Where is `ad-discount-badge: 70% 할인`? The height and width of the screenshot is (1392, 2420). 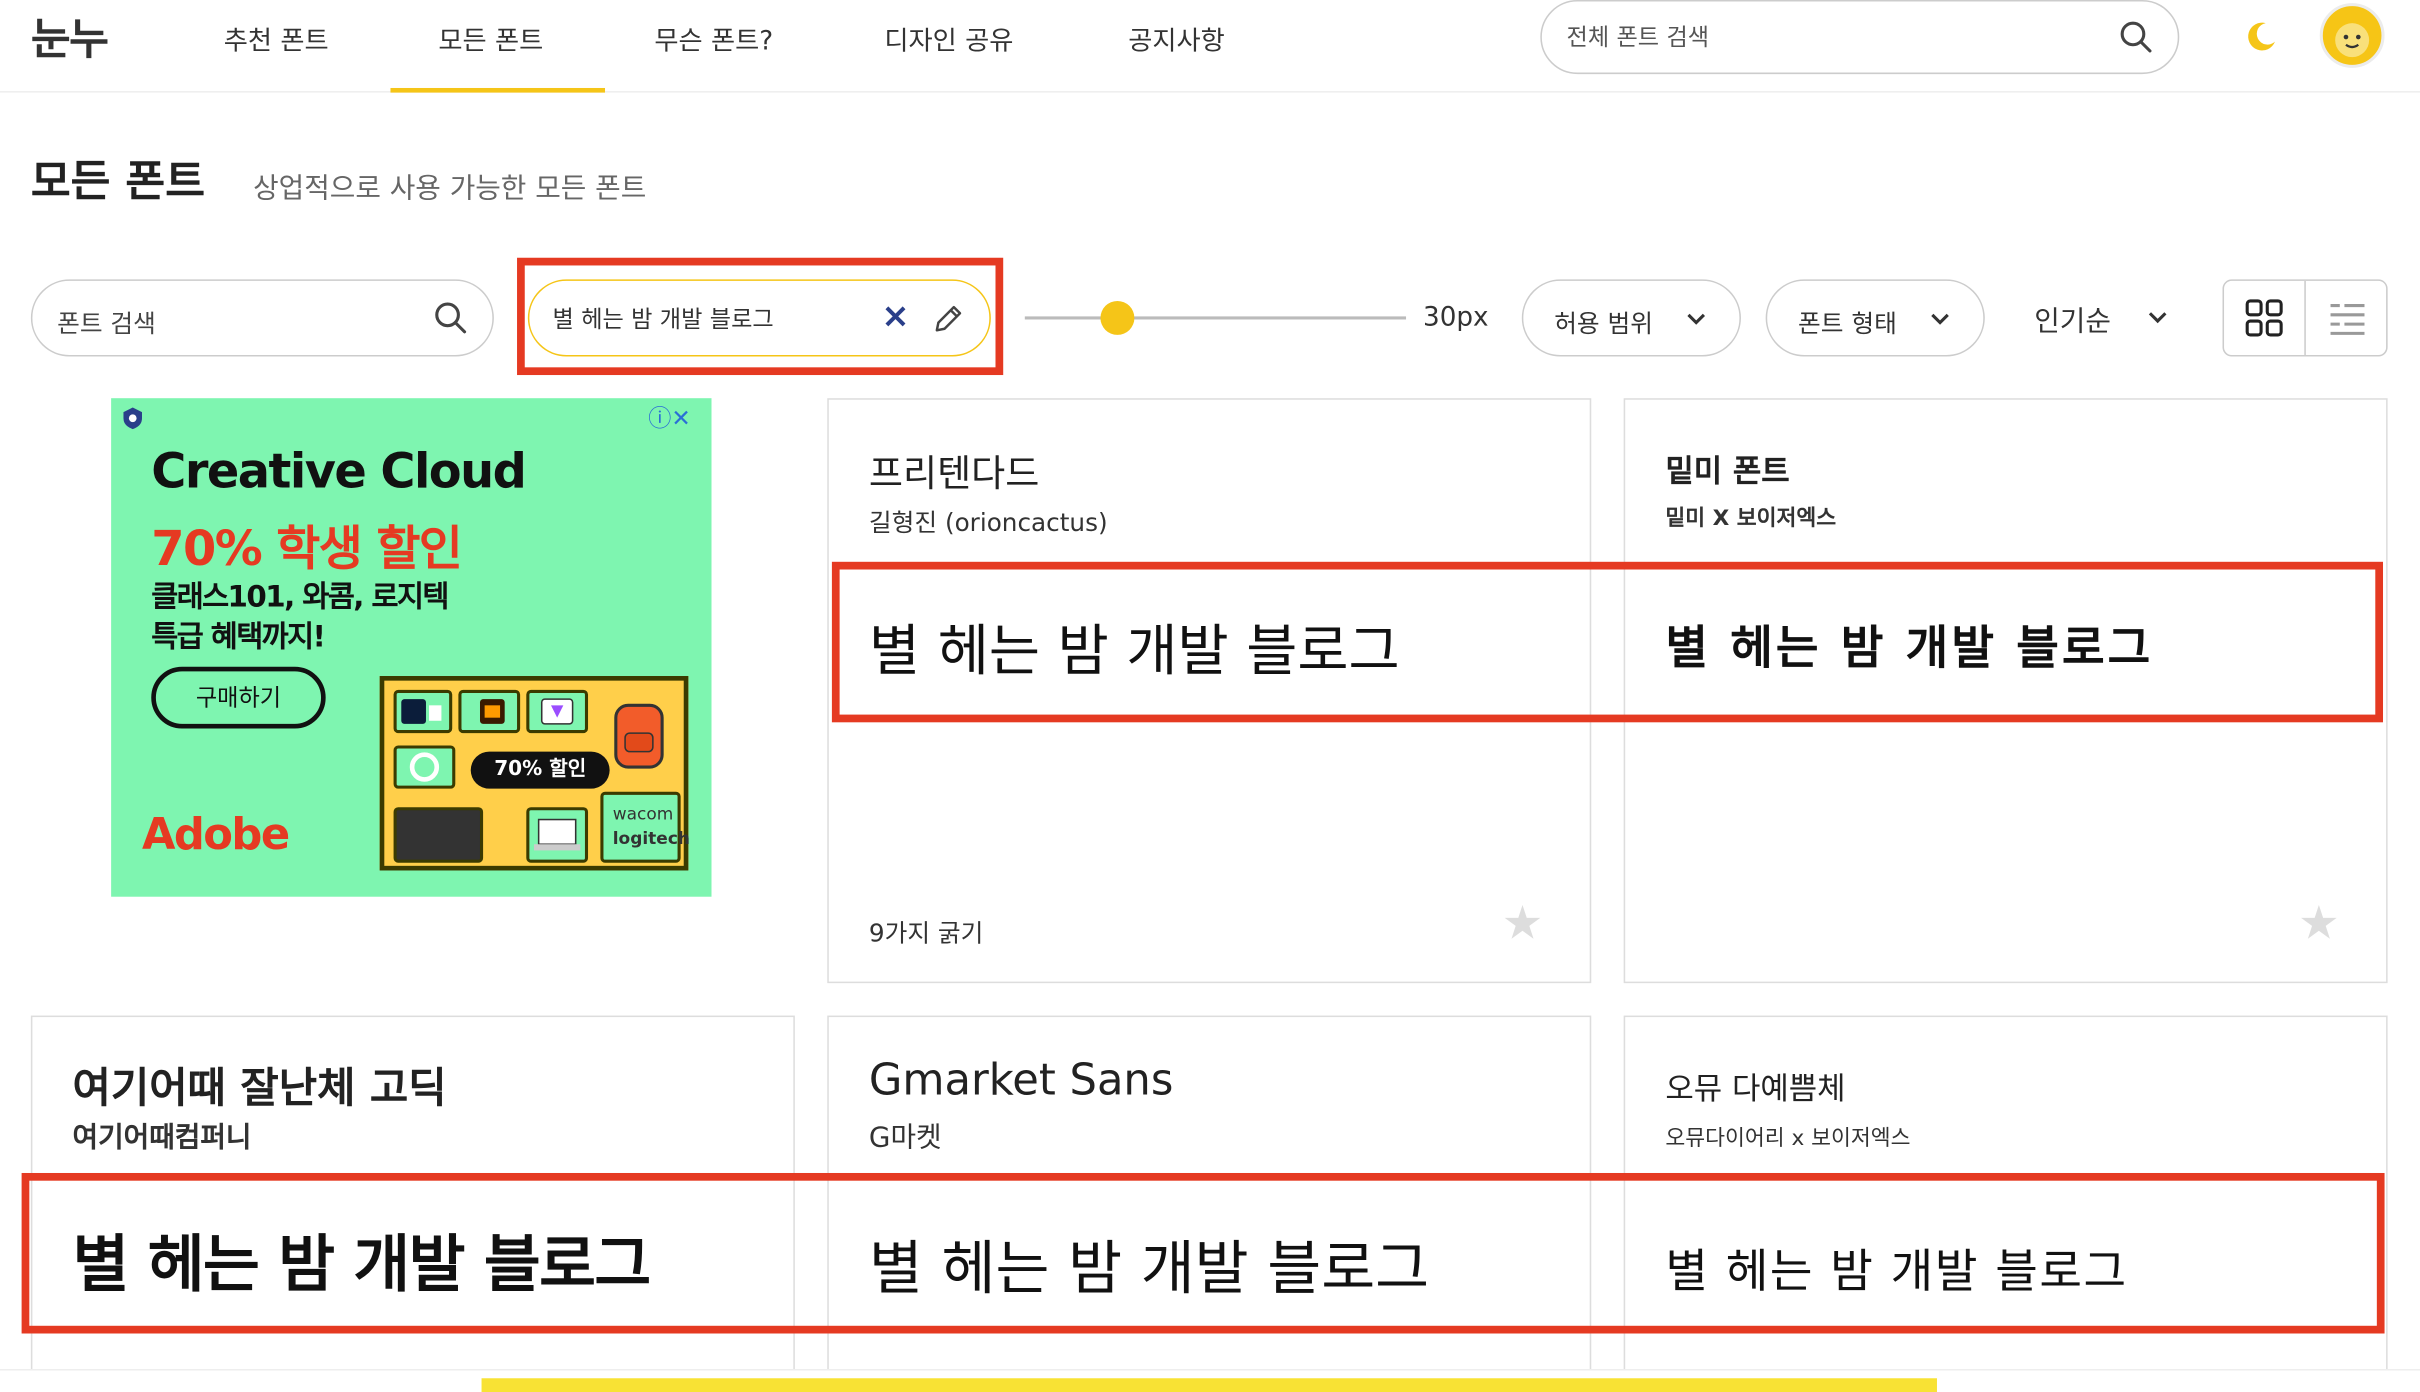
ad-discount-badge: 70% 할인 is located at coordinates (540, 770).